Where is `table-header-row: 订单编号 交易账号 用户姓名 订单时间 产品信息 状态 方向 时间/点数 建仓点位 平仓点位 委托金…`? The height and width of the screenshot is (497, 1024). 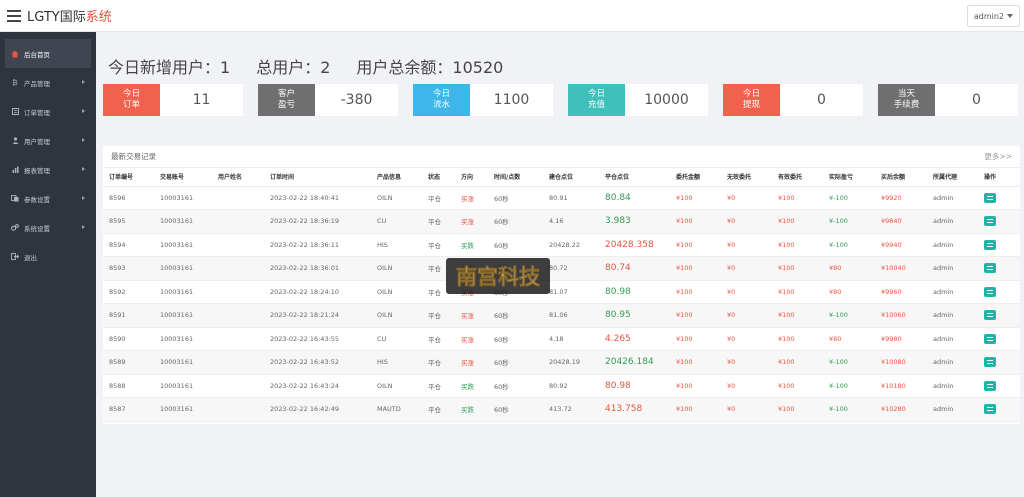
table-header-row: 订单编号 交易账号 用户姓名 订单时间 产品信息 状态 方向 时间/点数 建仓点位 平仓点位 委托金… is located at coordinates (561, 177).